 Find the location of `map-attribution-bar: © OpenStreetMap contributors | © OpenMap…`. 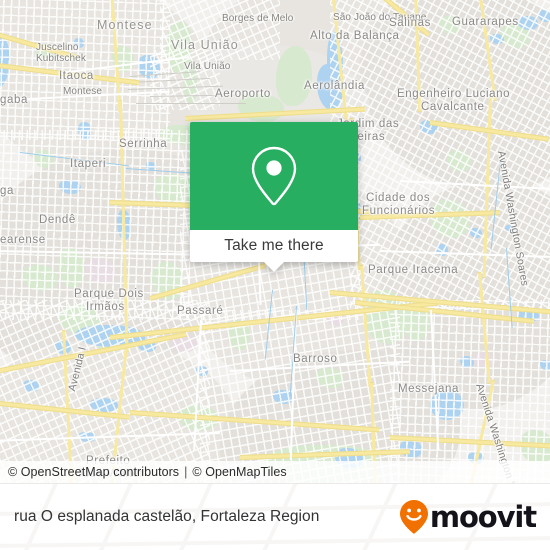

map-attribution-bar: © OpenStreetMap contributors | © OpenMap… is located at coordinates (275, 472).